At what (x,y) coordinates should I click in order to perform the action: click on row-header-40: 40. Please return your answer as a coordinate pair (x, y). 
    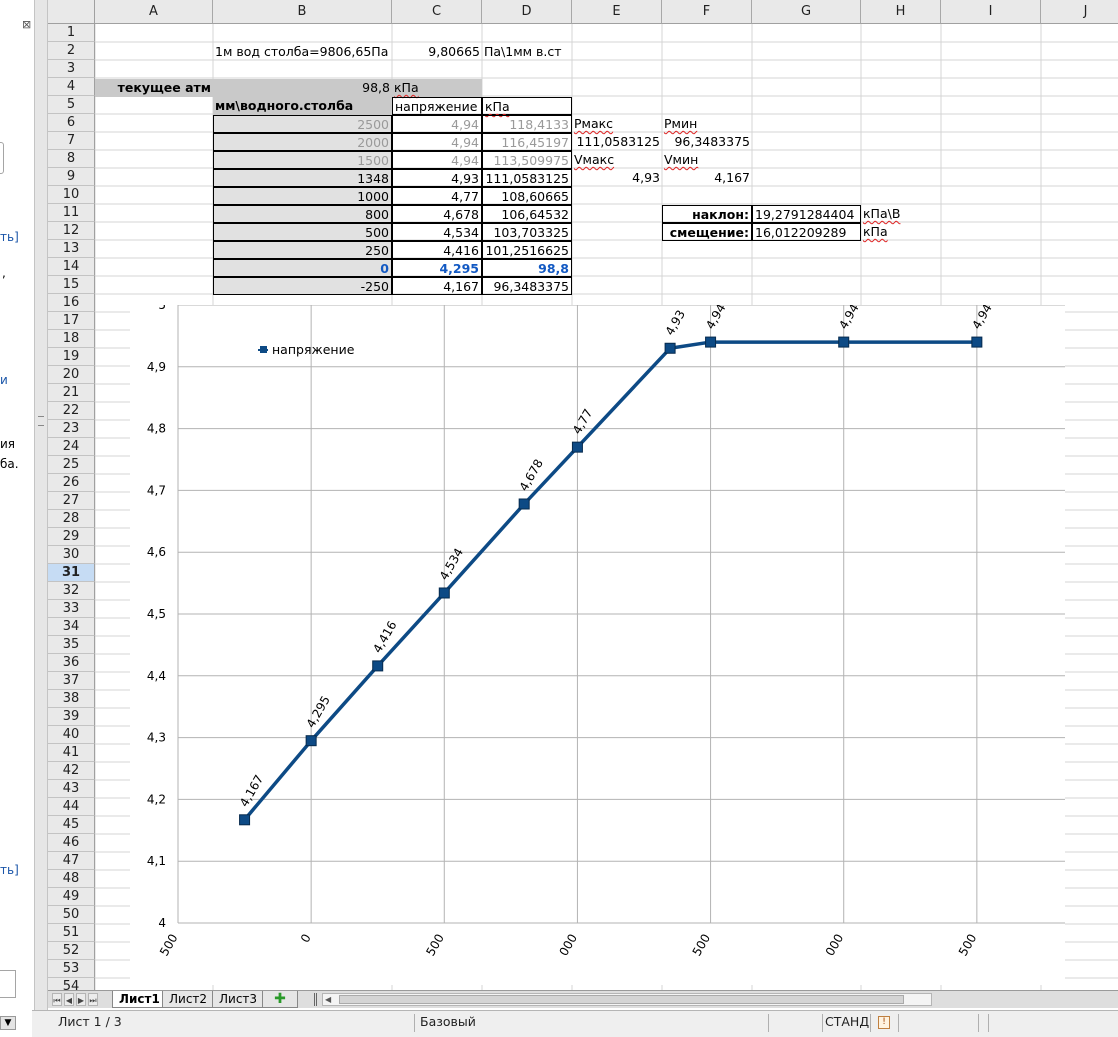
    Looking at the image, I should click on (71, 735).